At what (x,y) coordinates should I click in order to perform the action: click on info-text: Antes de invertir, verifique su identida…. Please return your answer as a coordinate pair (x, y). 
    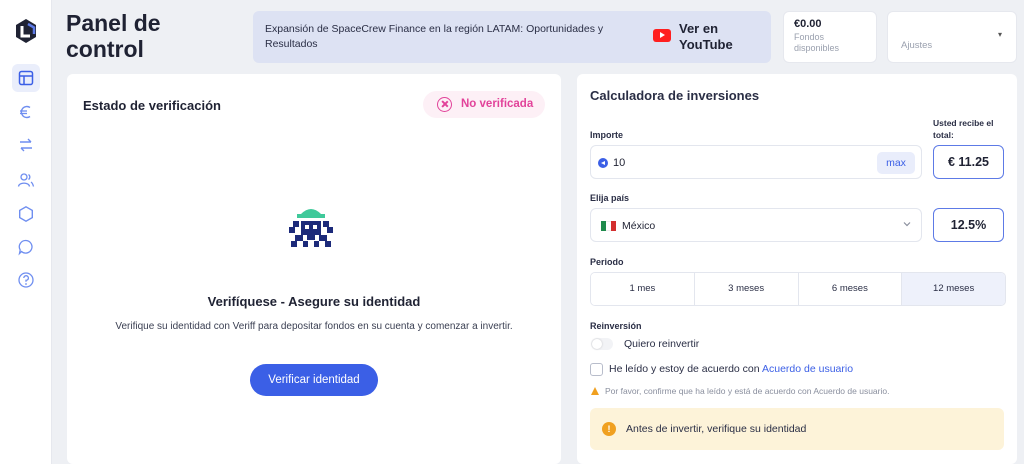
    Looking at the image, I should click on (716, 429).